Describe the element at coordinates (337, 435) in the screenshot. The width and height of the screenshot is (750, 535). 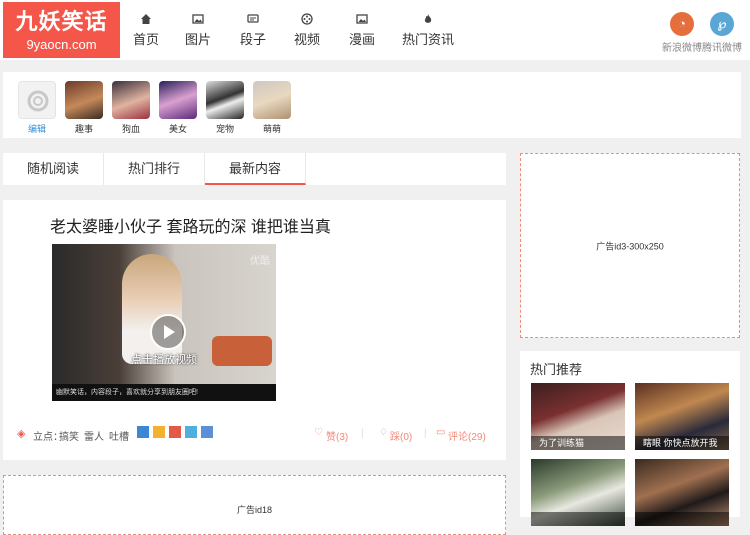
I see `like-count: 赞(3)` at that location.